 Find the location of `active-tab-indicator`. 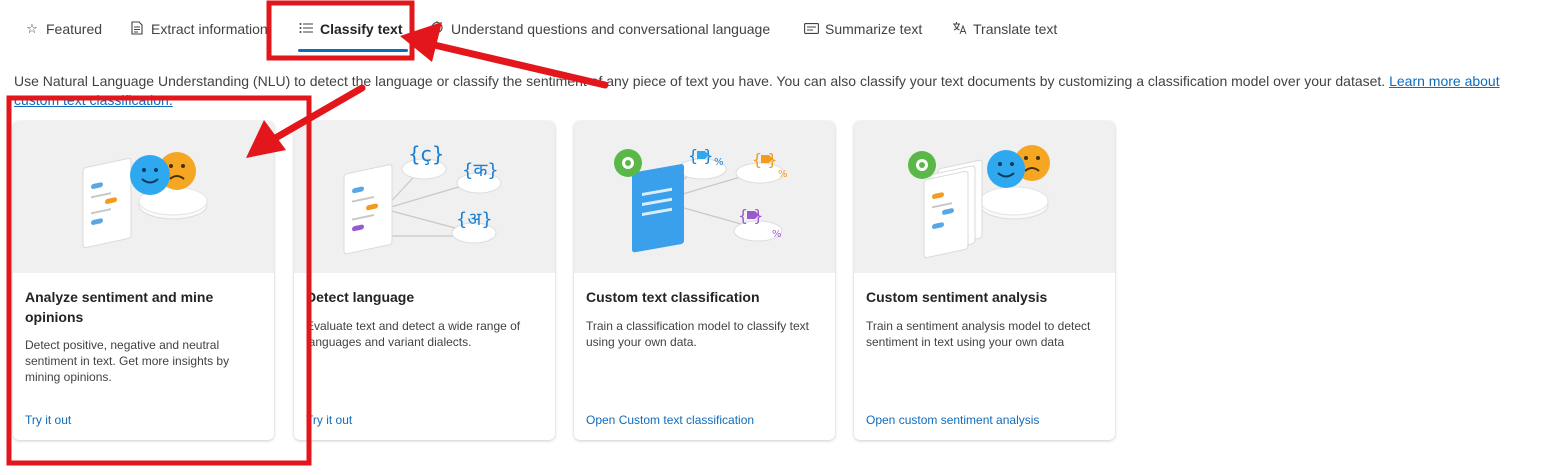

active-tab-indicator is located at coordinates (353, 50).